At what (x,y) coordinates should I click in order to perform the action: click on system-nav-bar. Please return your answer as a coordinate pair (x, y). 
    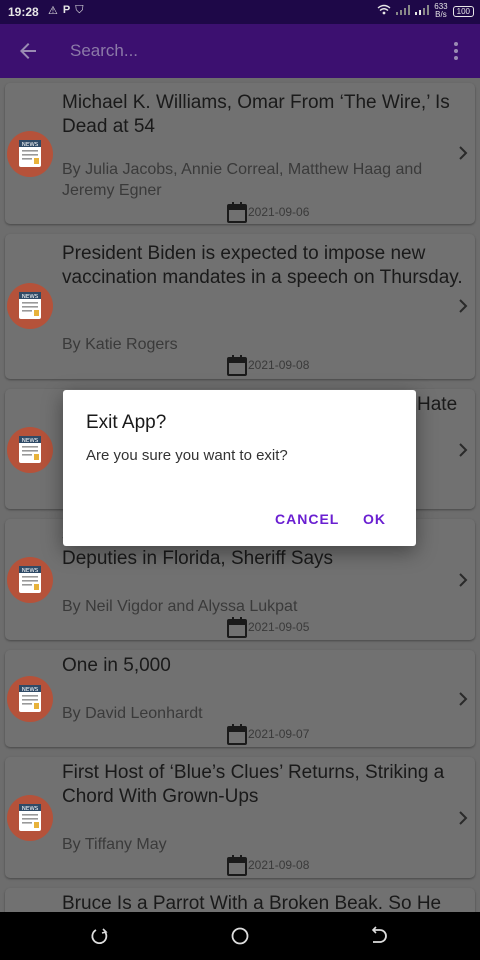
    Looking at the image, I should click on (240, 936).